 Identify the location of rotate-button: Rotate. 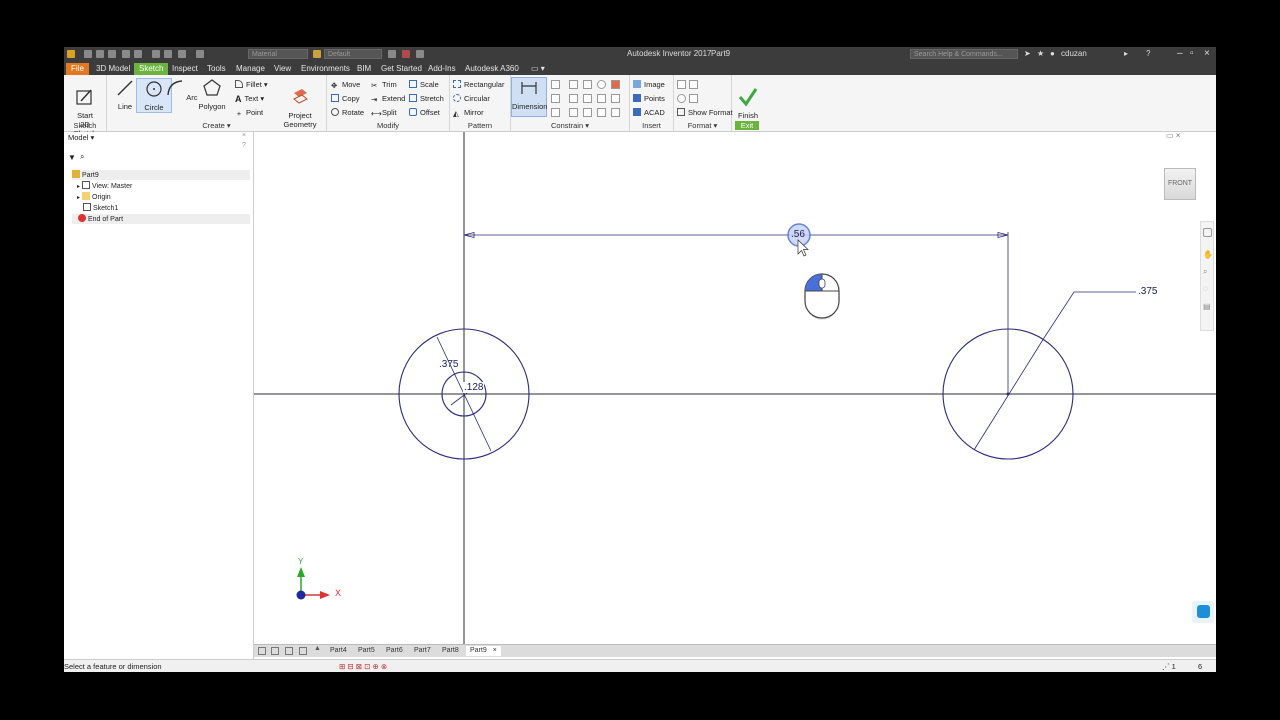
(347, 112).